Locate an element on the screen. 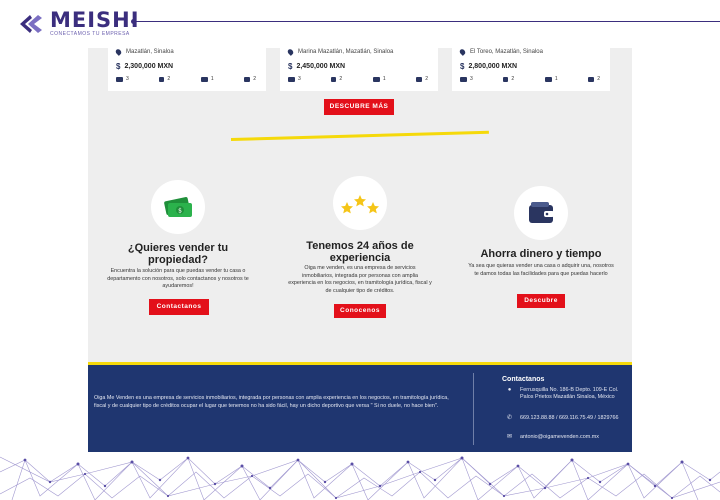 This screenshot has height=500, width=720. footer-divider is located at coordinates (473, 409).